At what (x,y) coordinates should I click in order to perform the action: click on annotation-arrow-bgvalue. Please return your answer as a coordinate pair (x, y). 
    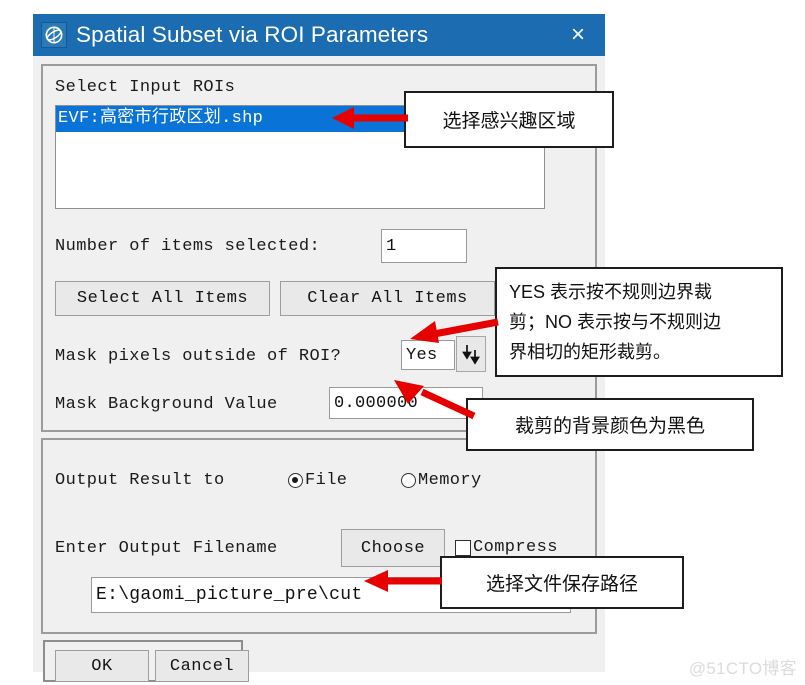
    Looking at the image, I should click on (435, 400).